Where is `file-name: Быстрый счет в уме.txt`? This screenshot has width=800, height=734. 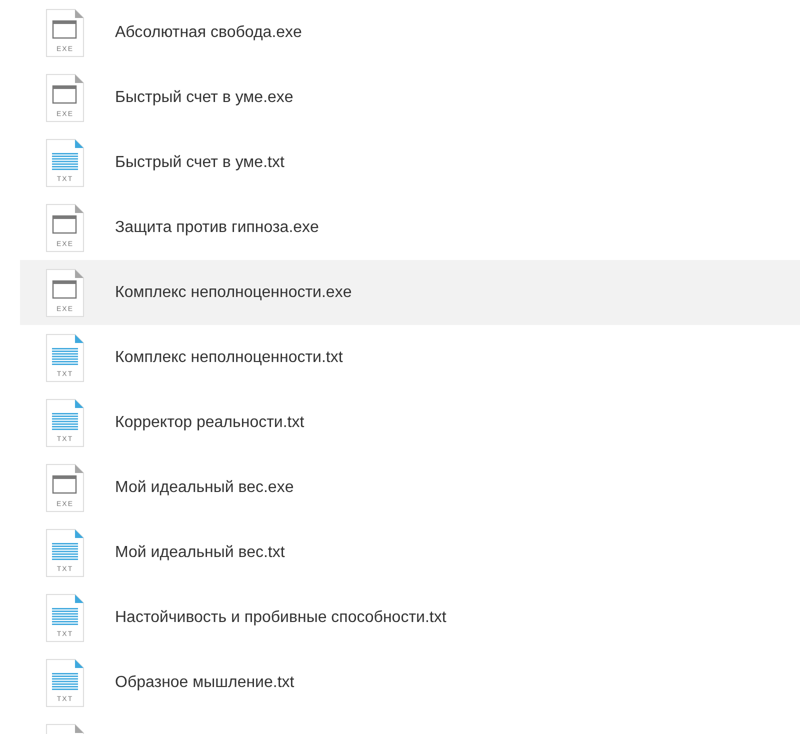
file-name: Быстрый счет в уме.txt is located at coordinates (199, 162).